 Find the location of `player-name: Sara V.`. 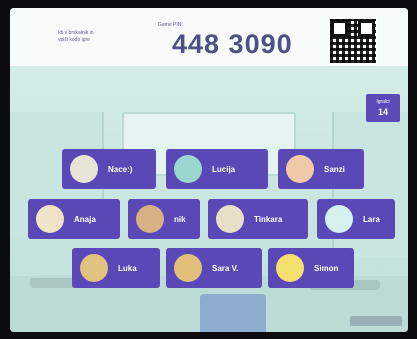

player-name: Sara V. is located at coordinates (225, 268).